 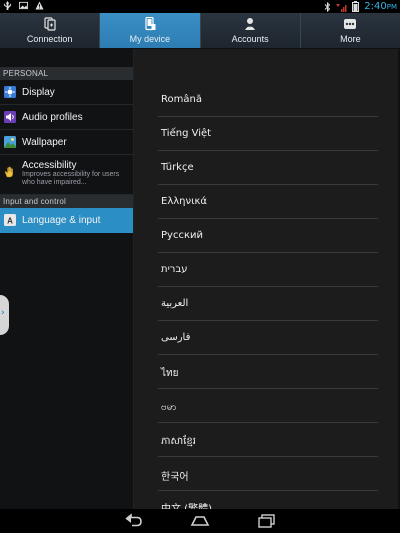 What do you see at coordinates (268, 270) in the screenshot?
I see `language-option: עברית` at bounding box center [268, 270].